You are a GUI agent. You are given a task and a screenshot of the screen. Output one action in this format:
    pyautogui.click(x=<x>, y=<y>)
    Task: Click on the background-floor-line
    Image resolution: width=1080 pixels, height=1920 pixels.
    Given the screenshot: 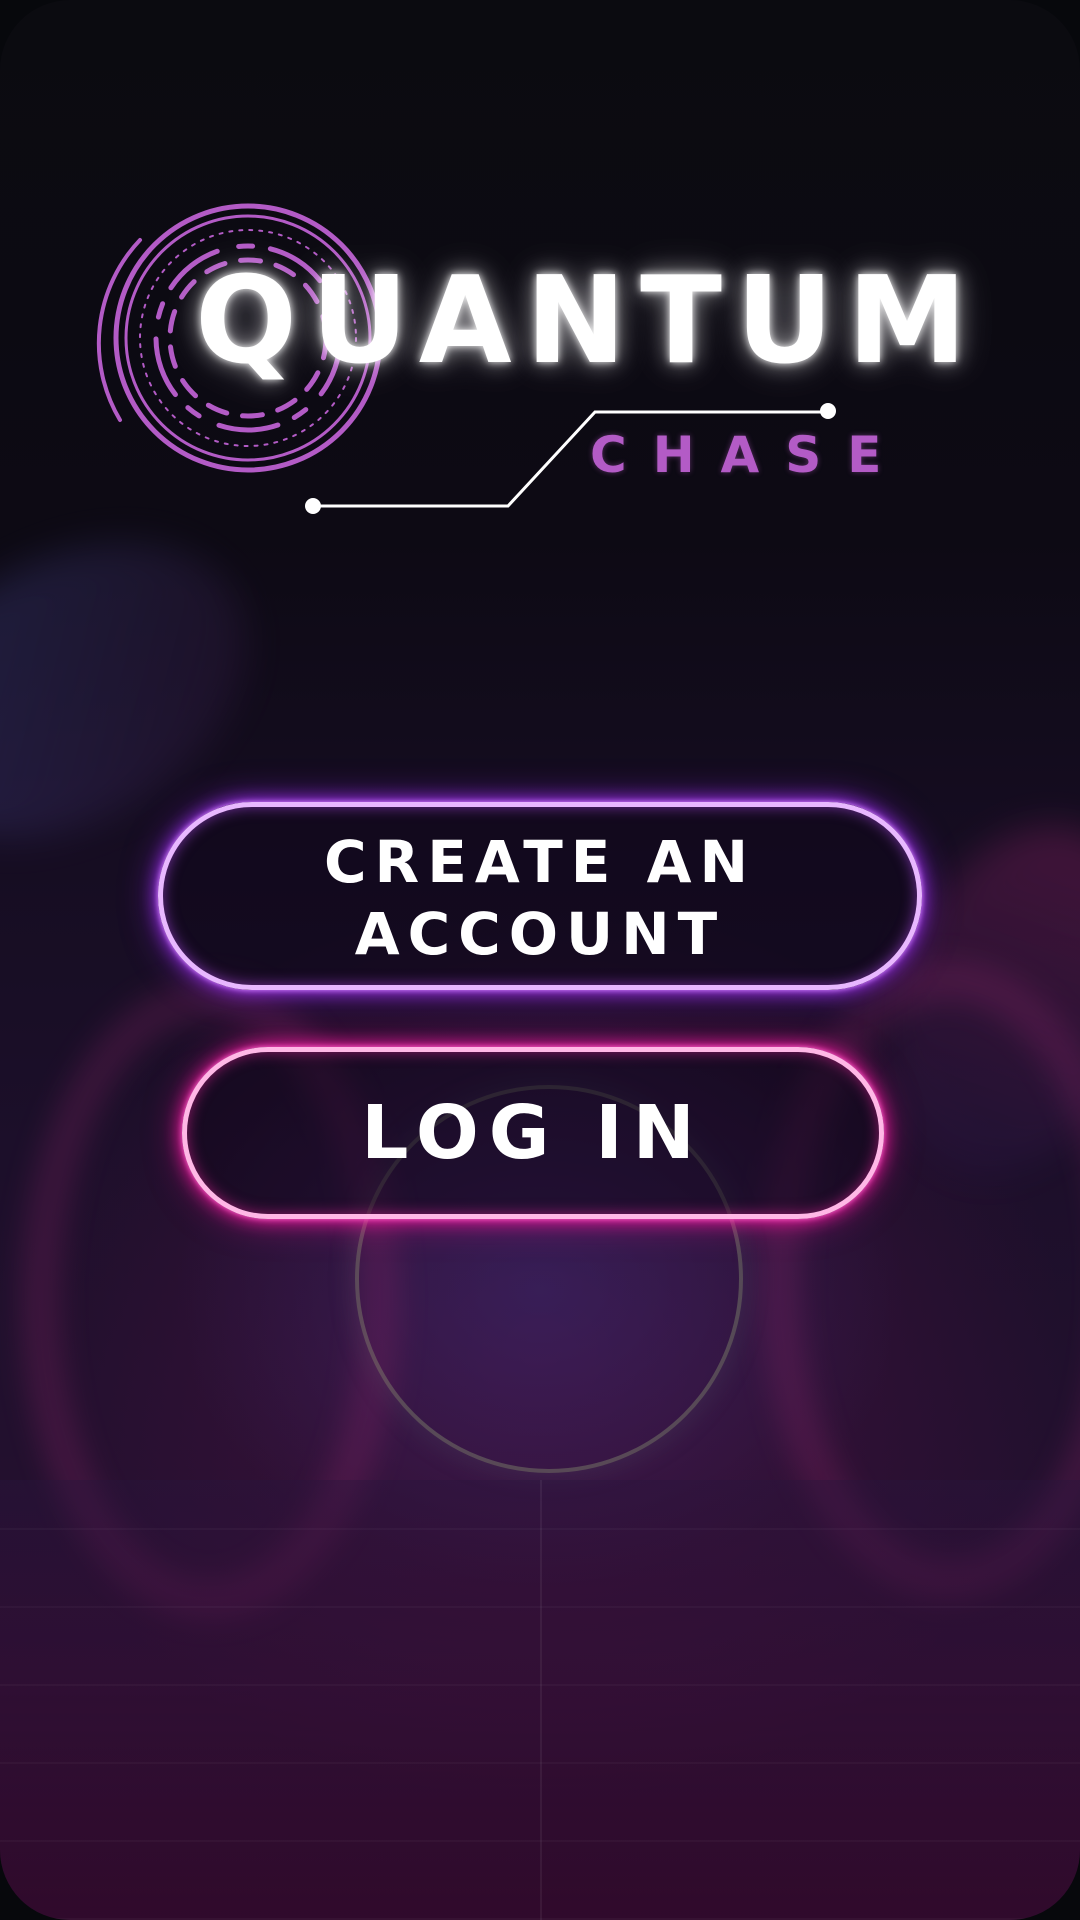 What is the action you would take?
    pyautogui.click(x=541, y=1700)
    